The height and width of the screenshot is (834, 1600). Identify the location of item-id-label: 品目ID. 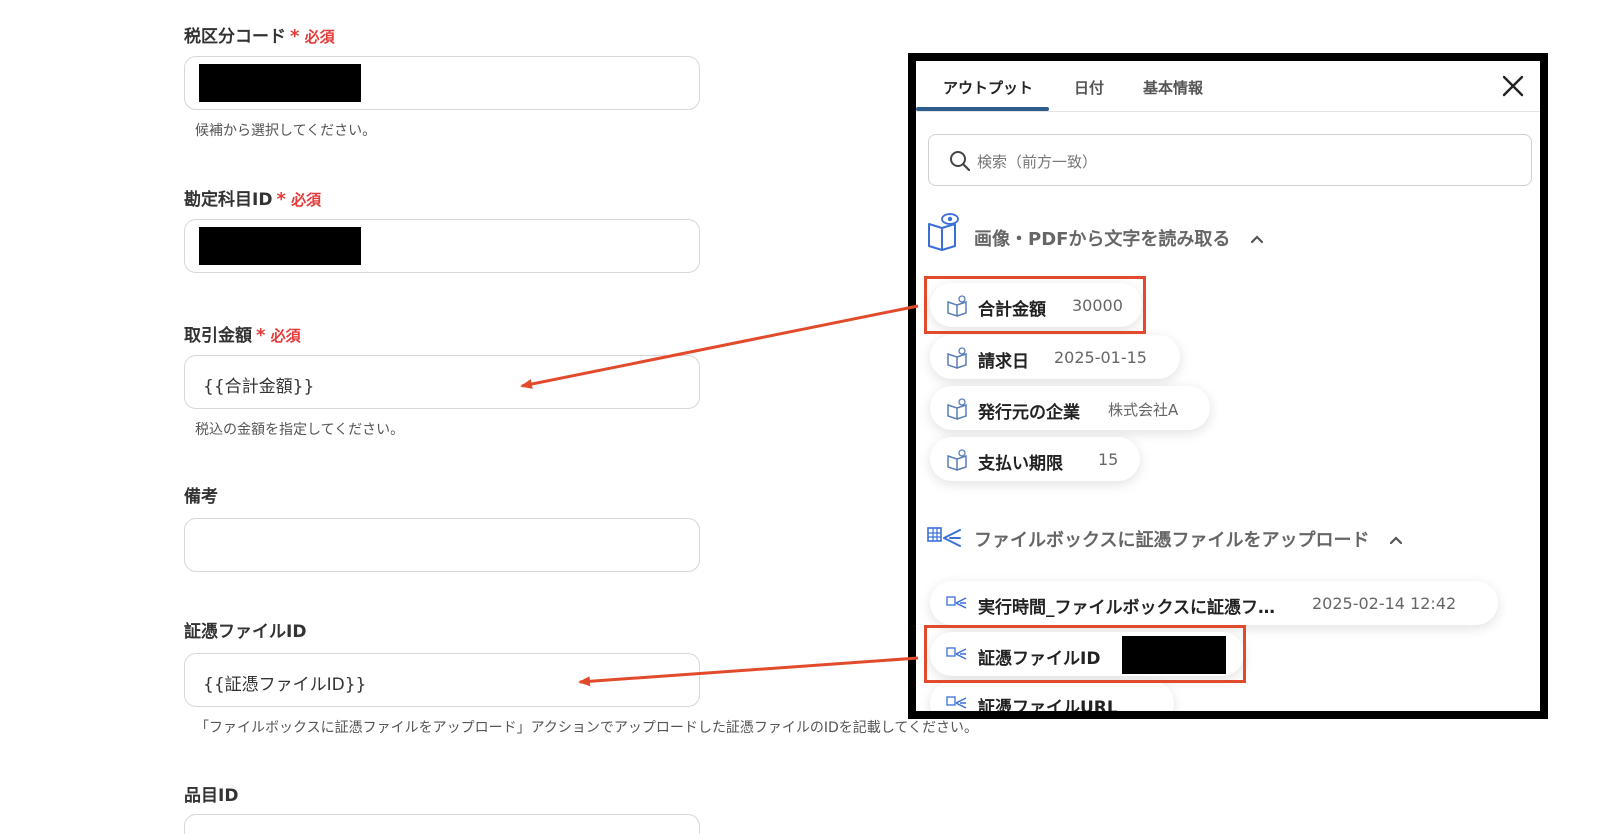
(211, 796).